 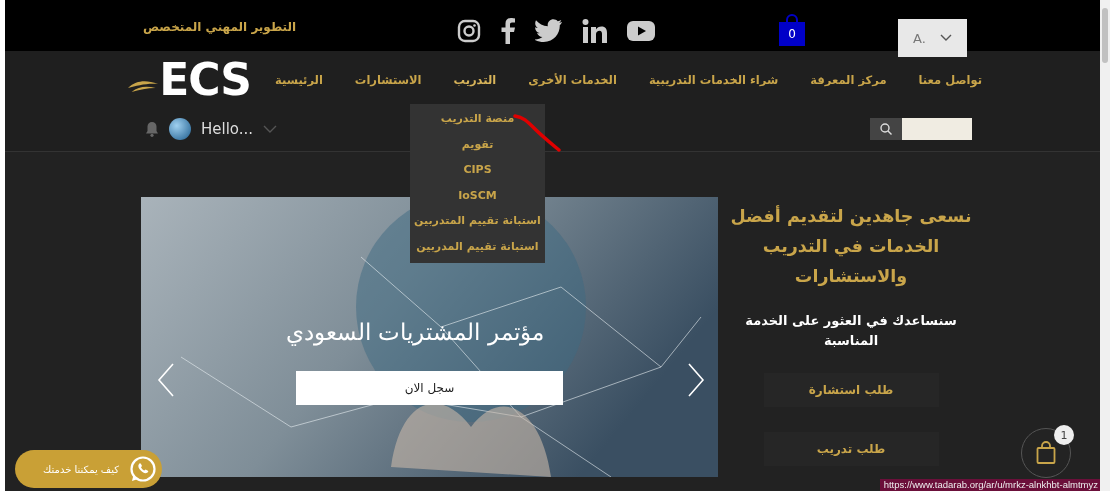 What do you see at coordinates (572, 80) in the screenshot?
I see `nav-link: الخدمات الأخرى` at bounding box center [572, 80].